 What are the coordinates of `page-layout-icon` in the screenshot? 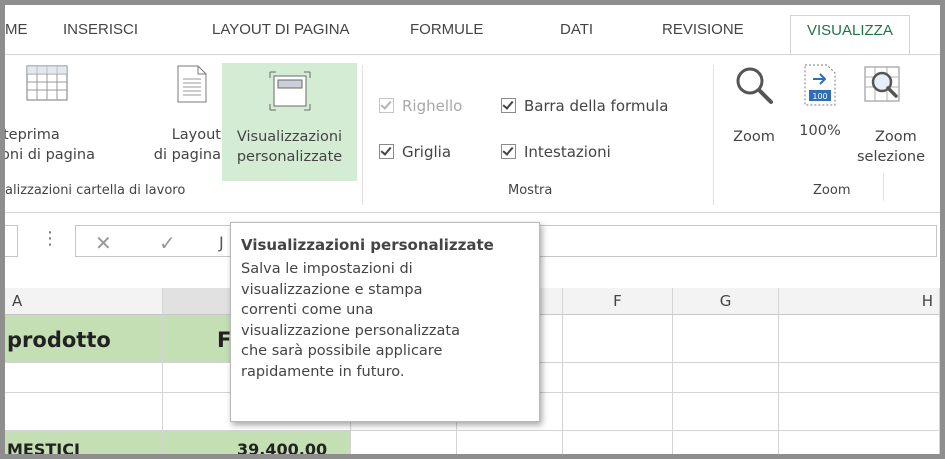 It's located at (192, 84).